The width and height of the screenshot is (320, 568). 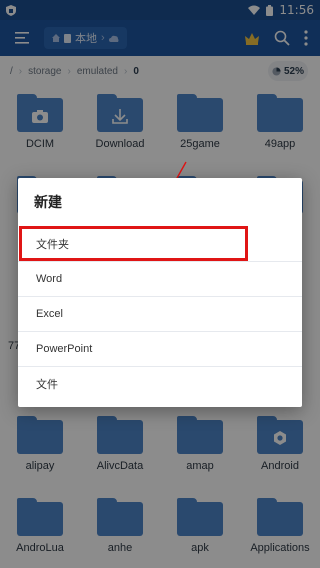 I want to click on option-file: 文件, so click(x=160, y=383).